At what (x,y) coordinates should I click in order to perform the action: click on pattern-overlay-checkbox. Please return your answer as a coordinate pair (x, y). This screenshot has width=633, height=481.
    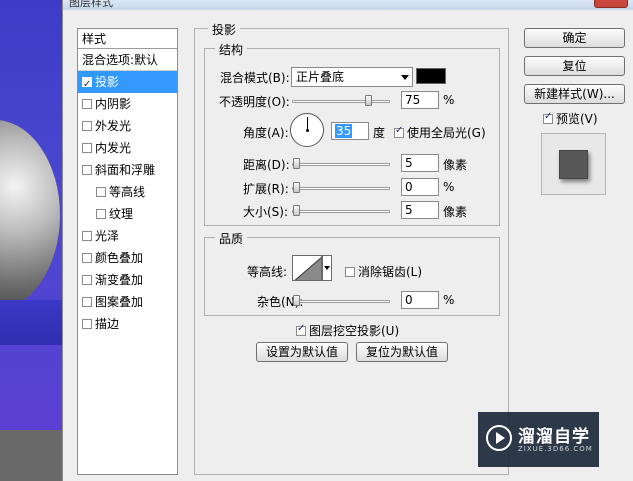
    Looking at the image, I should click on (87, 302).